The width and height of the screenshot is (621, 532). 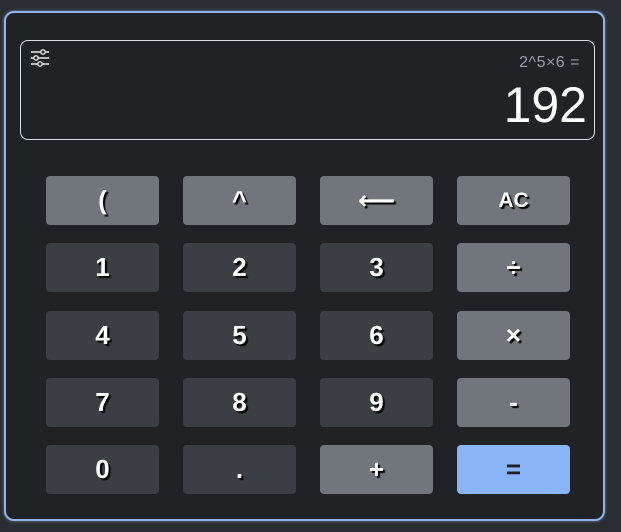 I want to click on digit-7-button: 7, so click(x=102, y=402).